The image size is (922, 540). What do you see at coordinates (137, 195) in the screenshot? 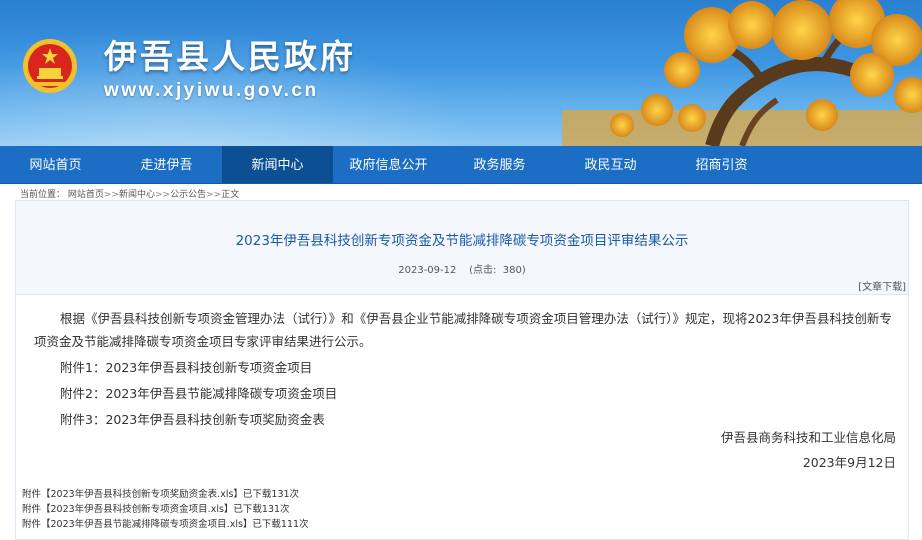
I see `breadcrumb-news: 新闻中心` at bounding box center [137, 195].